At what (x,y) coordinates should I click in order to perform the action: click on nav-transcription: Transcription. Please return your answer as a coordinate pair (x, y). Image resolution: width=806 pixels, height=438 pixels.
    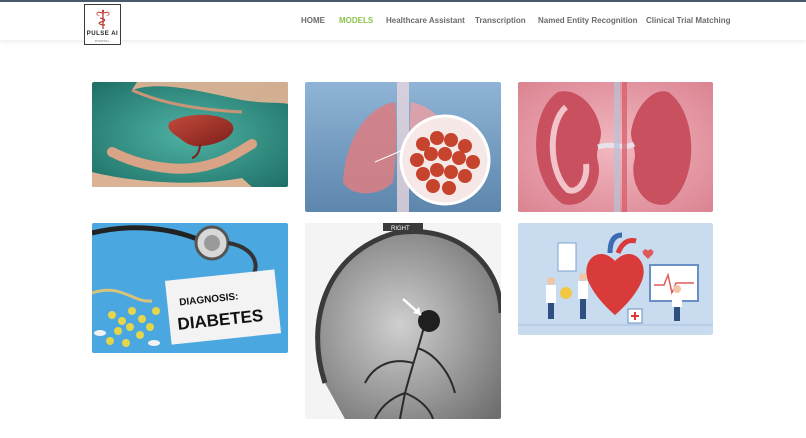
    Looking at the image, I should click on (500, 20).